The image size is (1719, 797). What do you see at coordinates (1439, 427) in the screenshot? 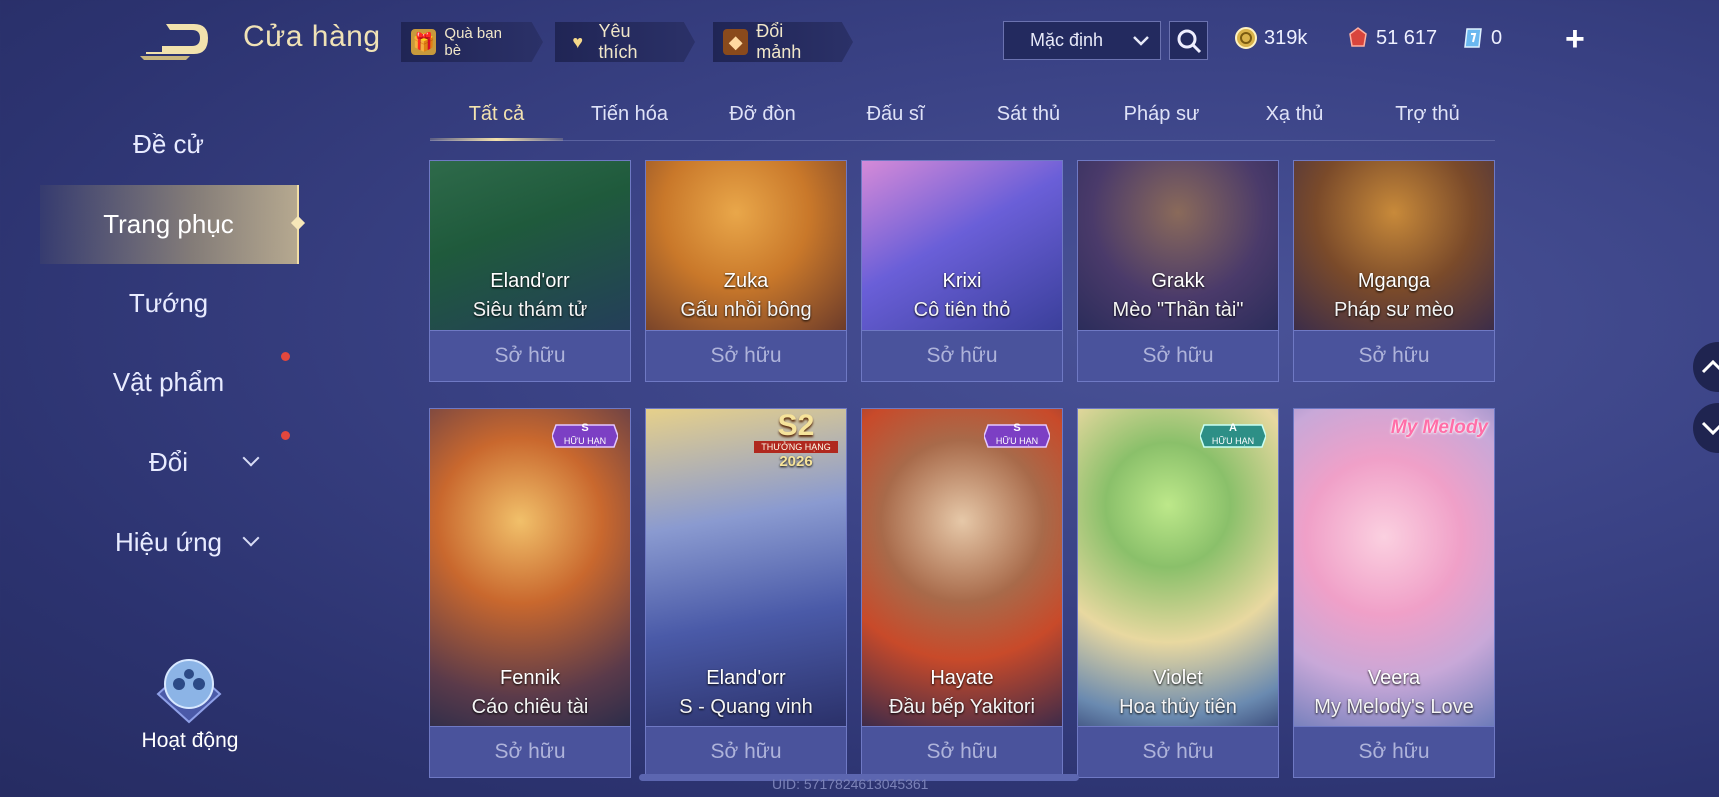
I see `my-melody-logo: My Melody` at bounding box center [1439, 427].